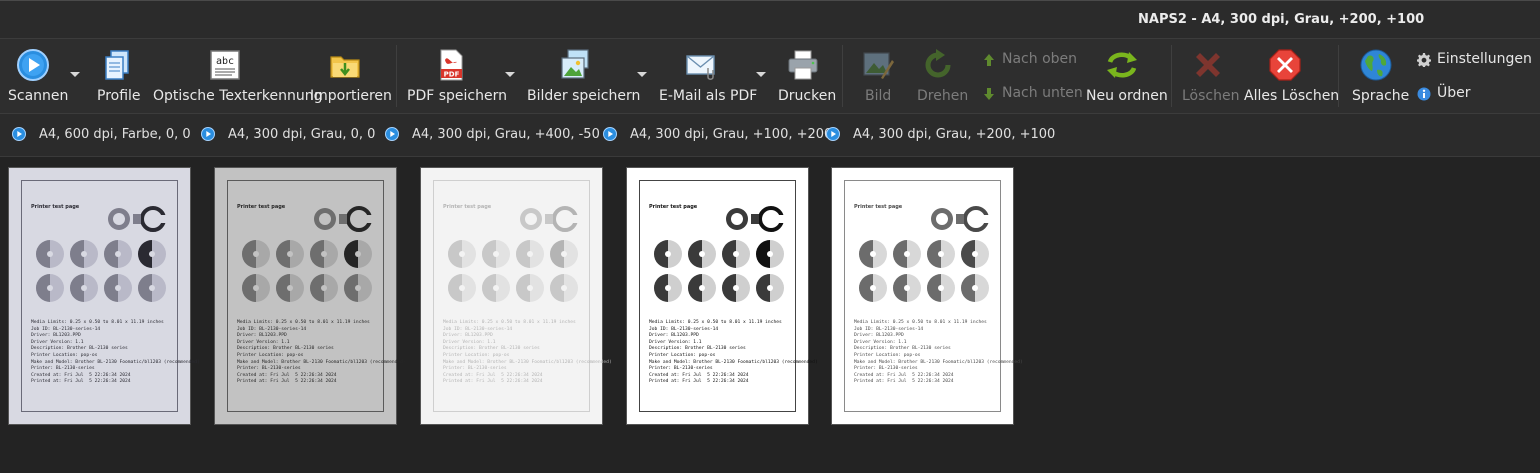 The image size is (1540, 473). What do you see at coordinates (1292, 96) in the screenshot?
I see `clear-all-label: Alles Löschen` at bounding box center [1292, 96].